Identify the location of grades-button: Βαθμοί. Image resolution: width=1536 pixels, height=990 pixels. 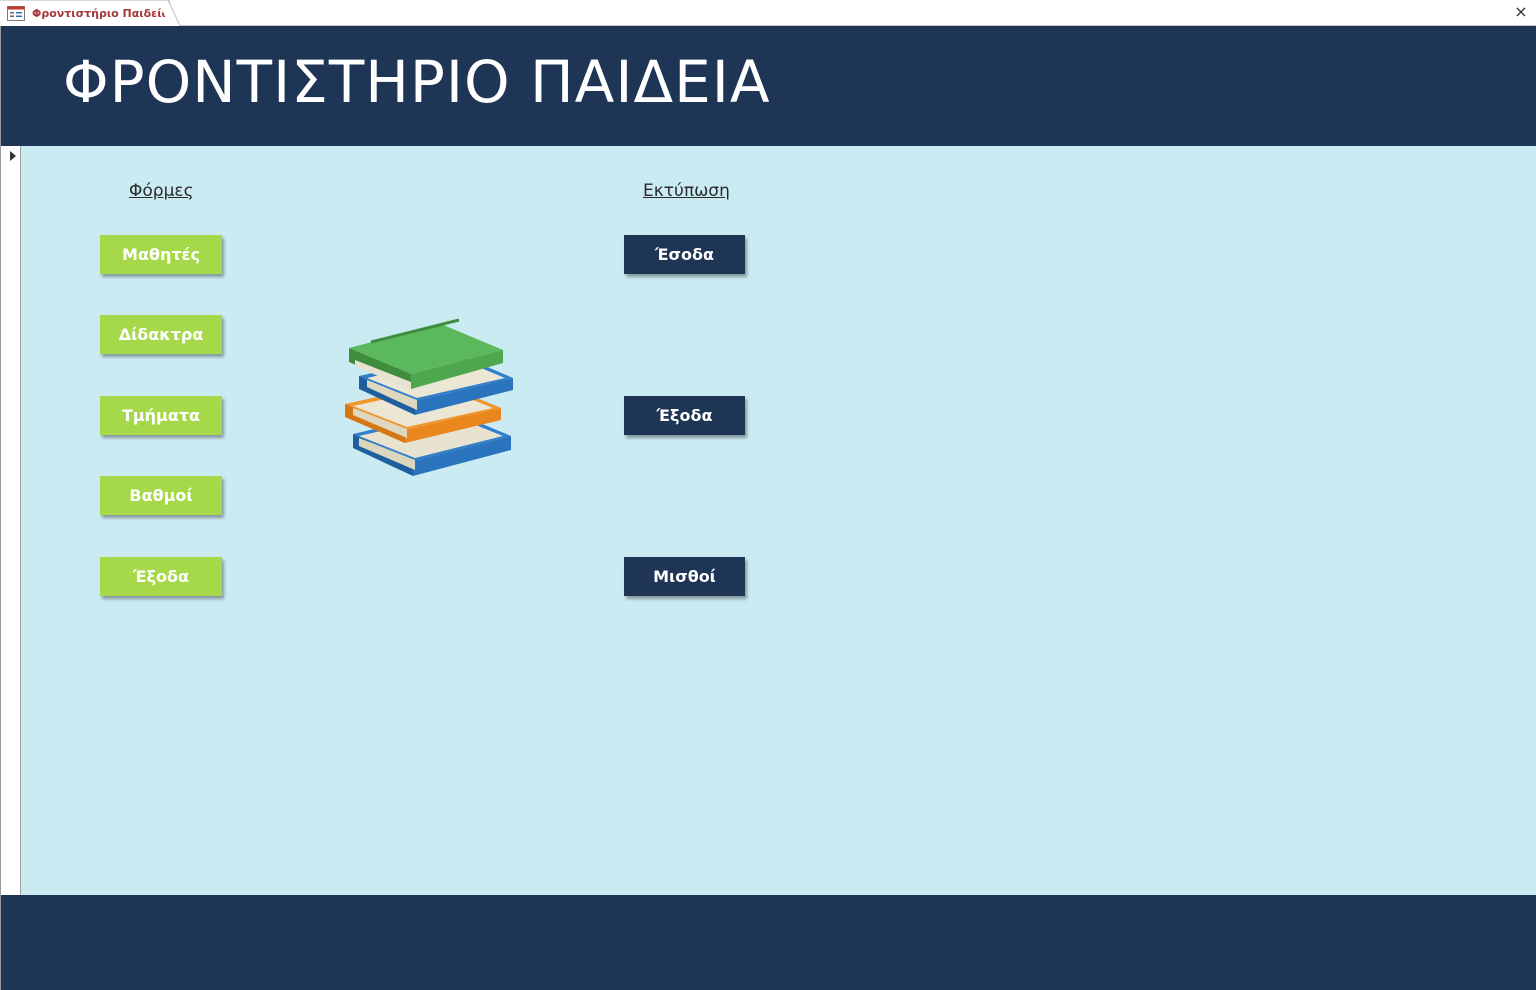
(161, 495).